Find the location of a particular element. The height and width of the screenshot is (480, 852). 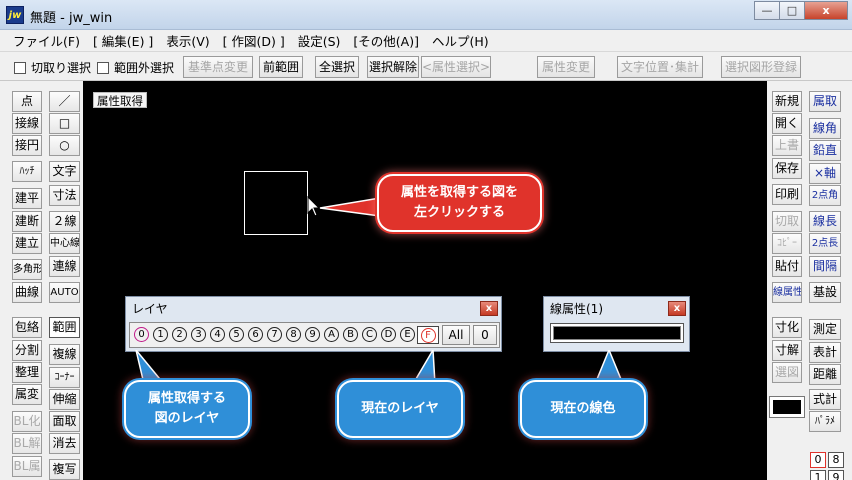

two-point-angle-button: 2点角 is located at coordinates (825, 195).